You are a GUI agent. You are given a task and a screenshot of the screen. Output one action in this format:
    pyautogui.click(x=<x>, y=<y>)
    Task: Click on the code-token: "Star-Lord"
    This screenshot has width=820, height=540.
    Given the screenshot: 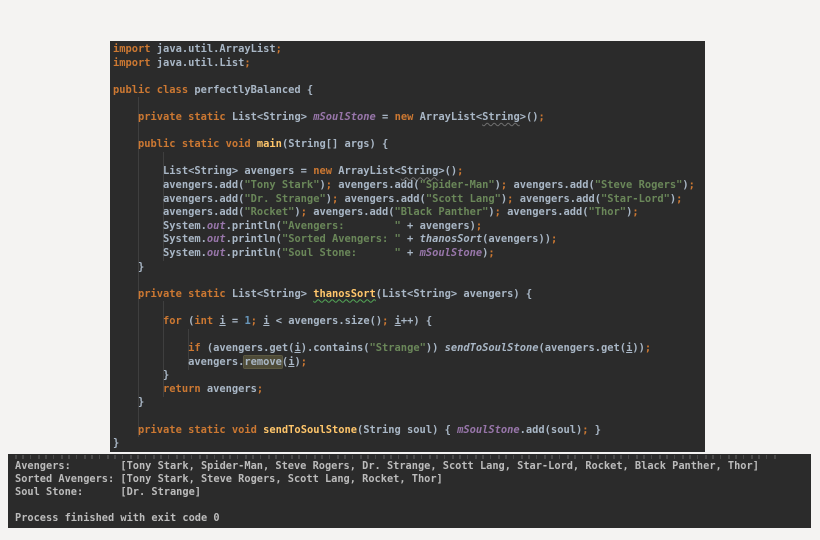 What is the action you would take?
    pyautogui.click(x=635, y=198)
    